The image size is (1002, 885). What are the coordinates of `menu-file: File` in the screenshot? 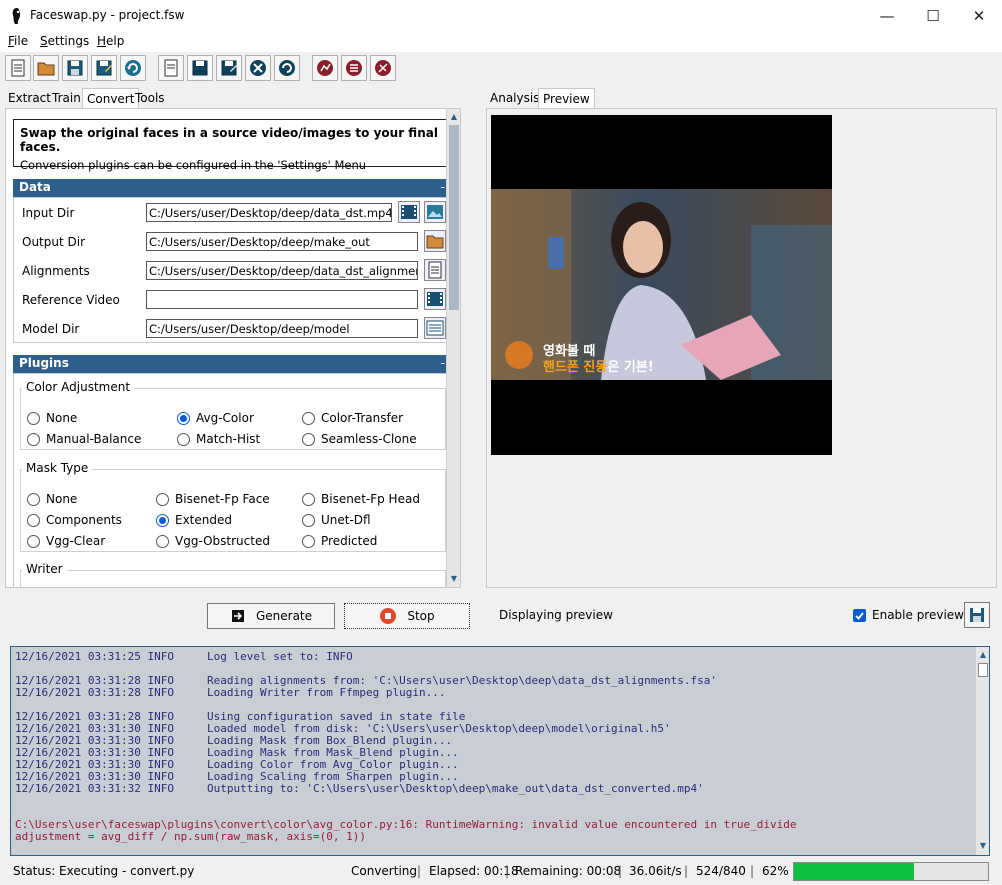 It's located at (18, 41).